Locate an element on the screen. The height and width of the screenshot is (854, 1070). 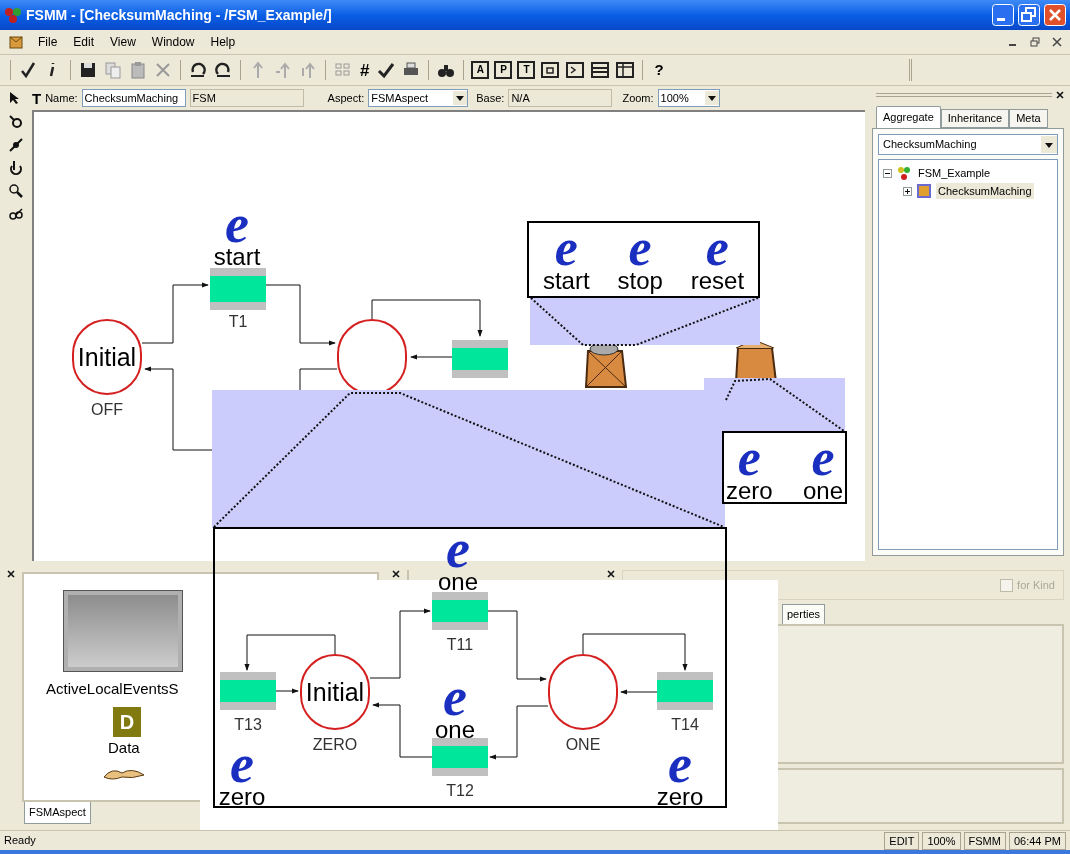
filter-value: ChecksumMaching is located at coordinates (930, 145).